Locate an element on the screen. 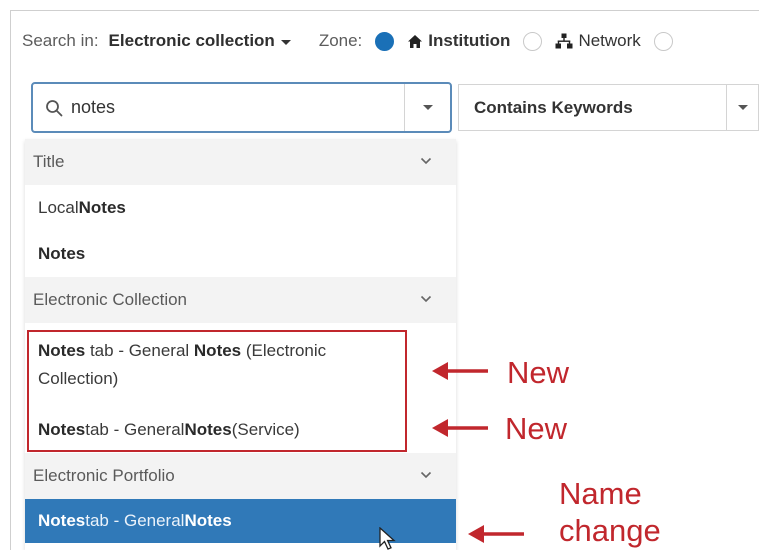 This screenshot has height=550, width=759. group-header-title: Title is located at coordinates (240, 162).